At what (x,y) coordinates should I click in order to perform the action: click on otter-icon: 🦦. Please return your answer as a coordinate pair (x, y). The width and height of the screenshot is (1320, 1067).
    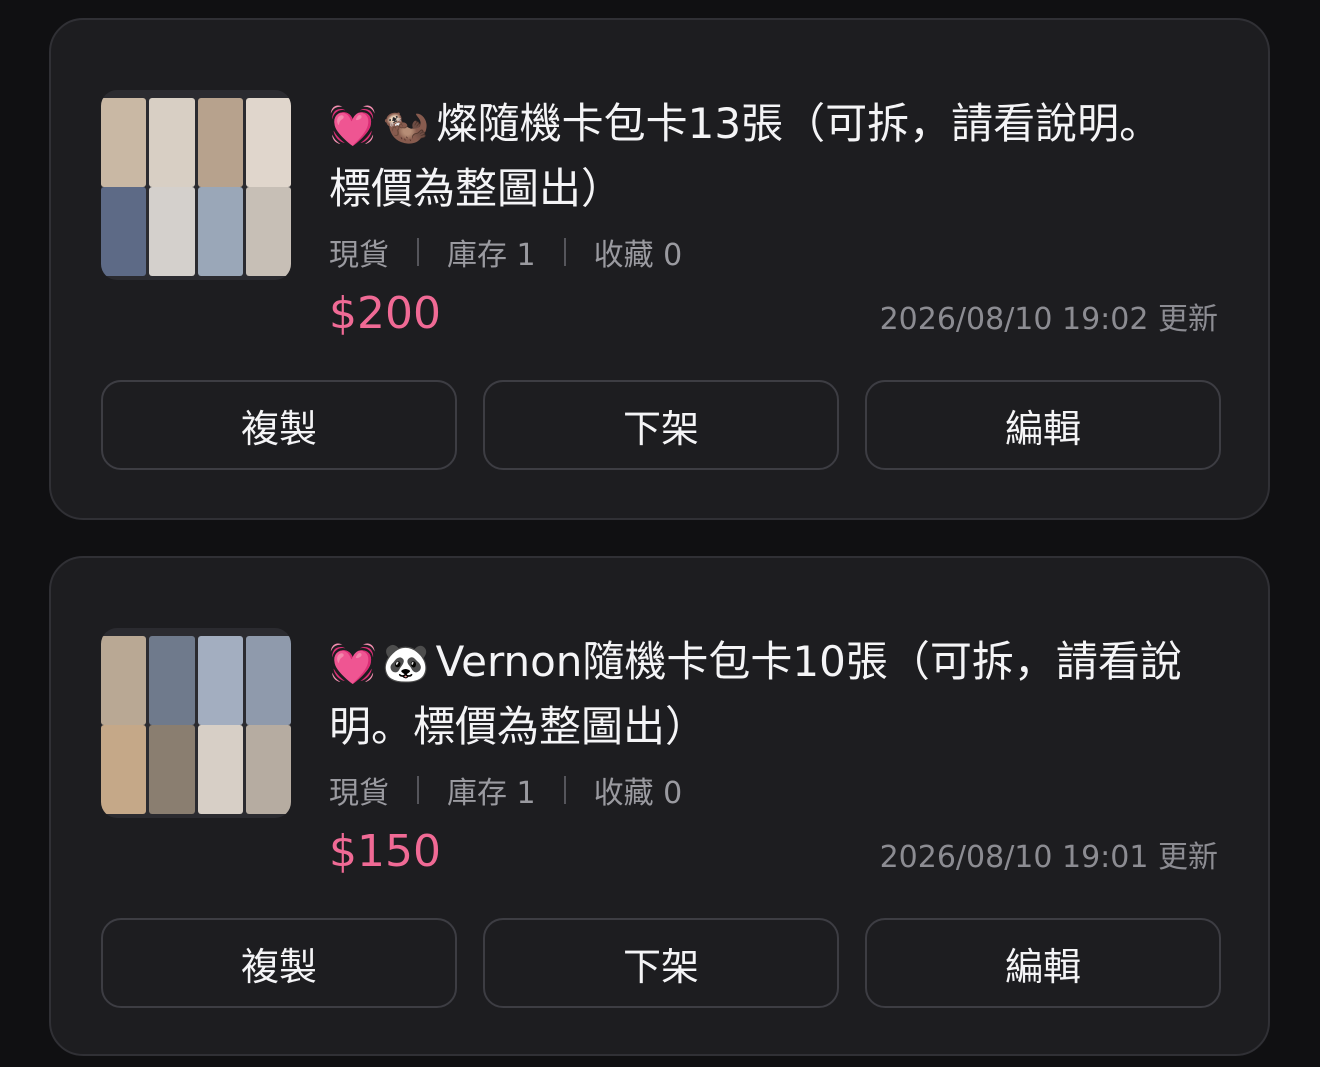
    Looking at the image, I should click on (406, 125).